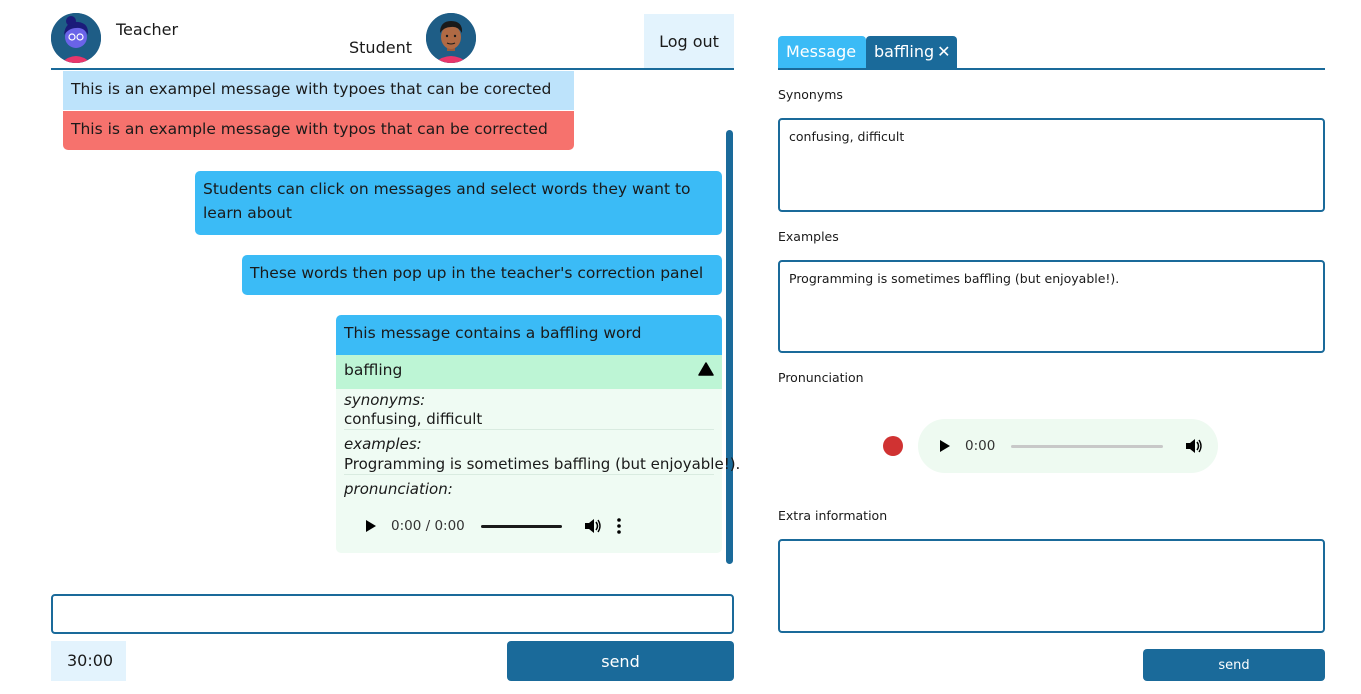 The image size is (1361, 694). Describe the element at coordinates (980, 446) in the screenshot. I see `player-time: 0:00` at that location.